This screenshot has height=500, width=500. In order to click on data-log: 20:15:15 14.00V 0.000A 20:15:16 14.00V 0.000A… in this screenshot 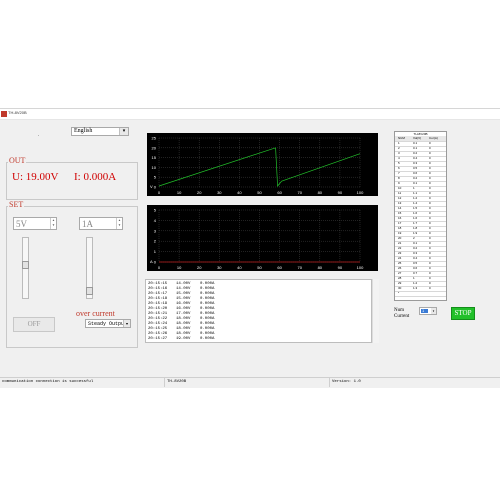, I will do `click(258, 311)`.